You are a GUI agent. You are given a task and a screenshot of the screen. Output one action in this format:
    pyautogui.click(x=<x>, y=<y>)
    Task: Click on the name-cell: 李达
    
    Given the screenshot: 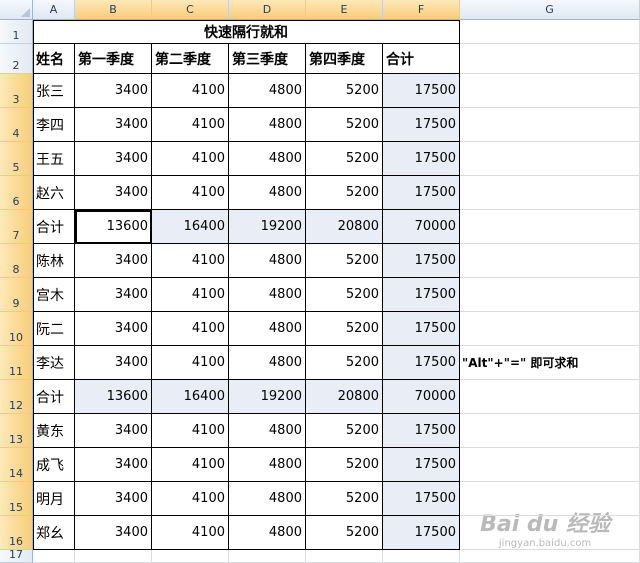 What is the action you would take?
    pyautogui.click(x=54, y=363)
    